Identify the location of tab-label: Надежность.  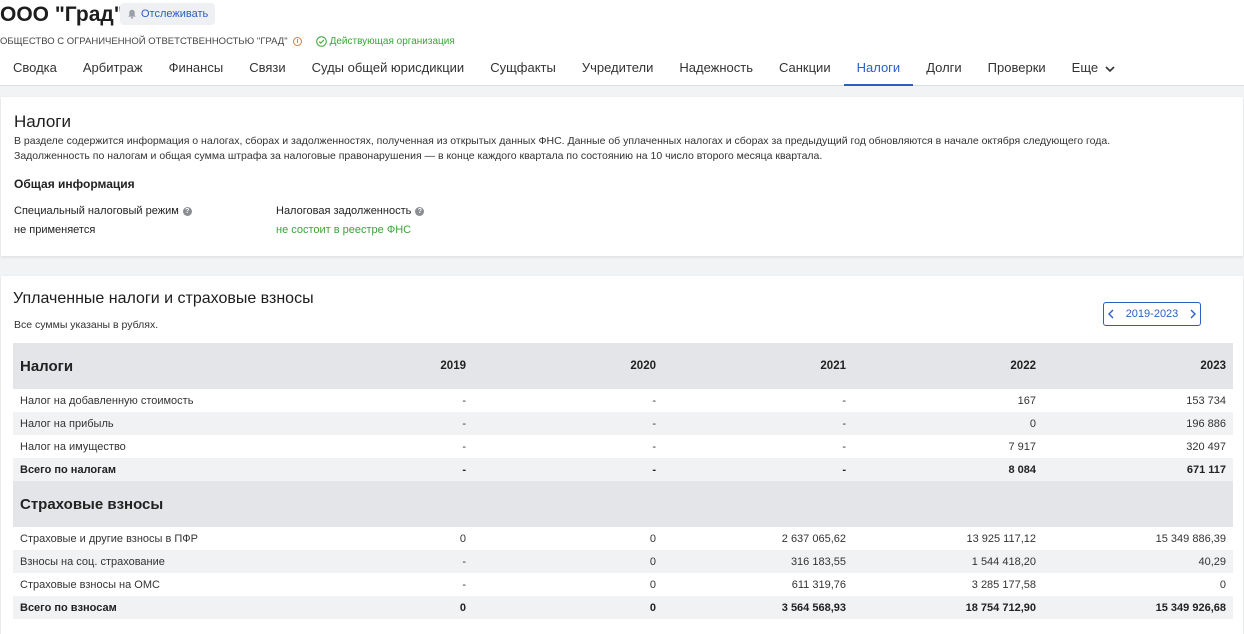
(716, 67).